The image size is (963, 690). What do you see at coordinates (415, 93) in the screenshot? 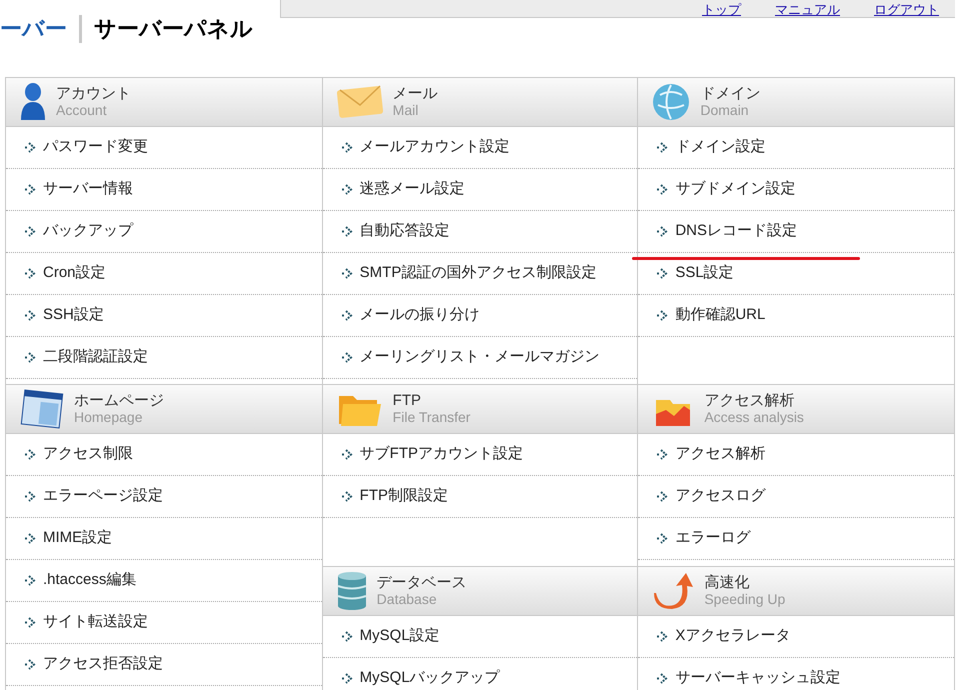
I see `section-title: メール` at bounding box center [415, 93].